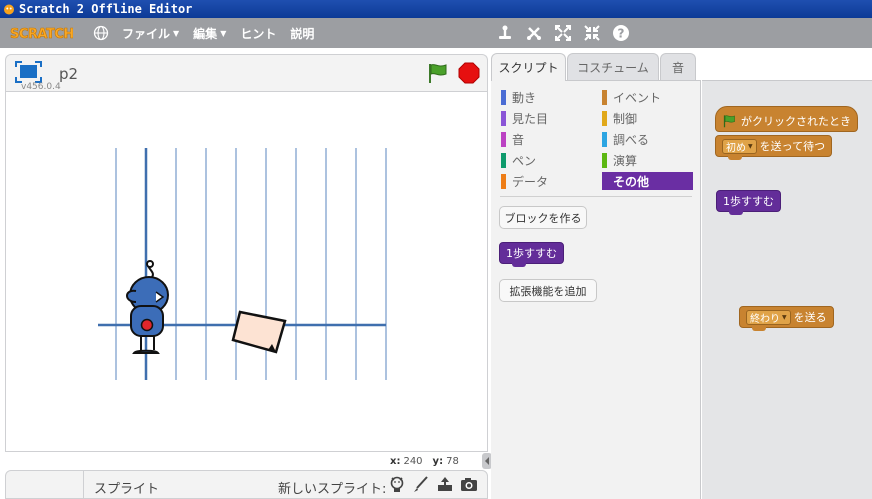  Describe the element at coordinates (739, 146) in the screenshot. I see `message-dropdown: 初め ▼` at that location.